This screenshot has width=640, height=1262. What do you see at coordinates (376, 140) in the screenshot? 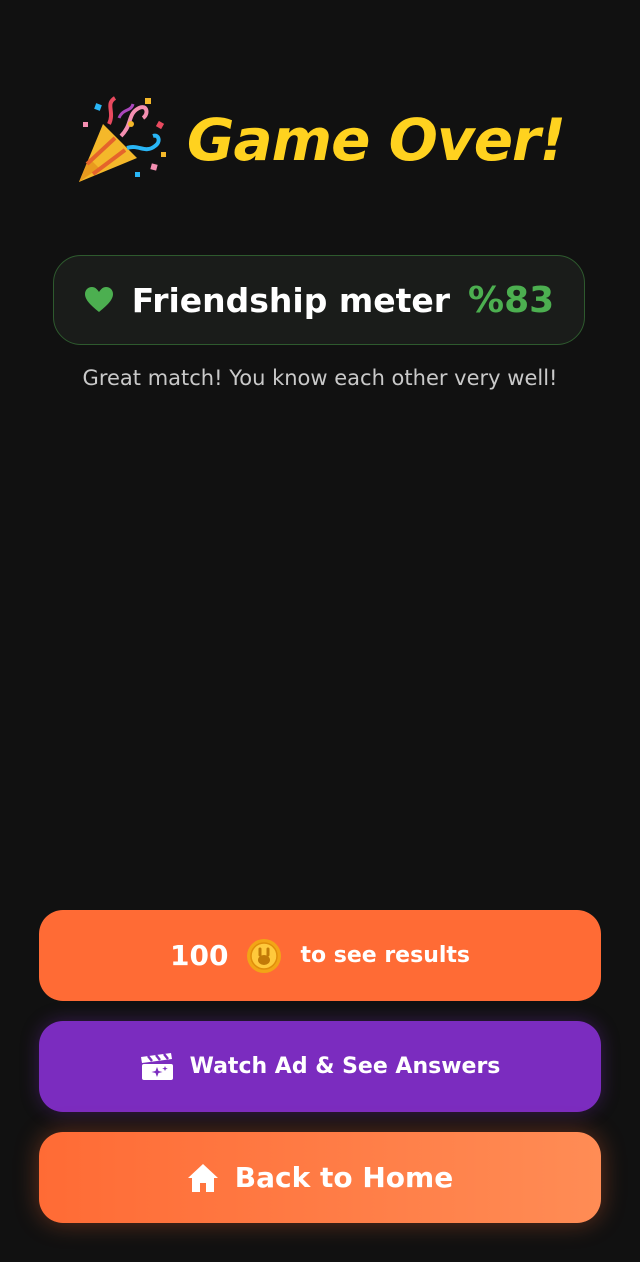
I see `page-title: Game Over!` at bounding box center [376, 140].